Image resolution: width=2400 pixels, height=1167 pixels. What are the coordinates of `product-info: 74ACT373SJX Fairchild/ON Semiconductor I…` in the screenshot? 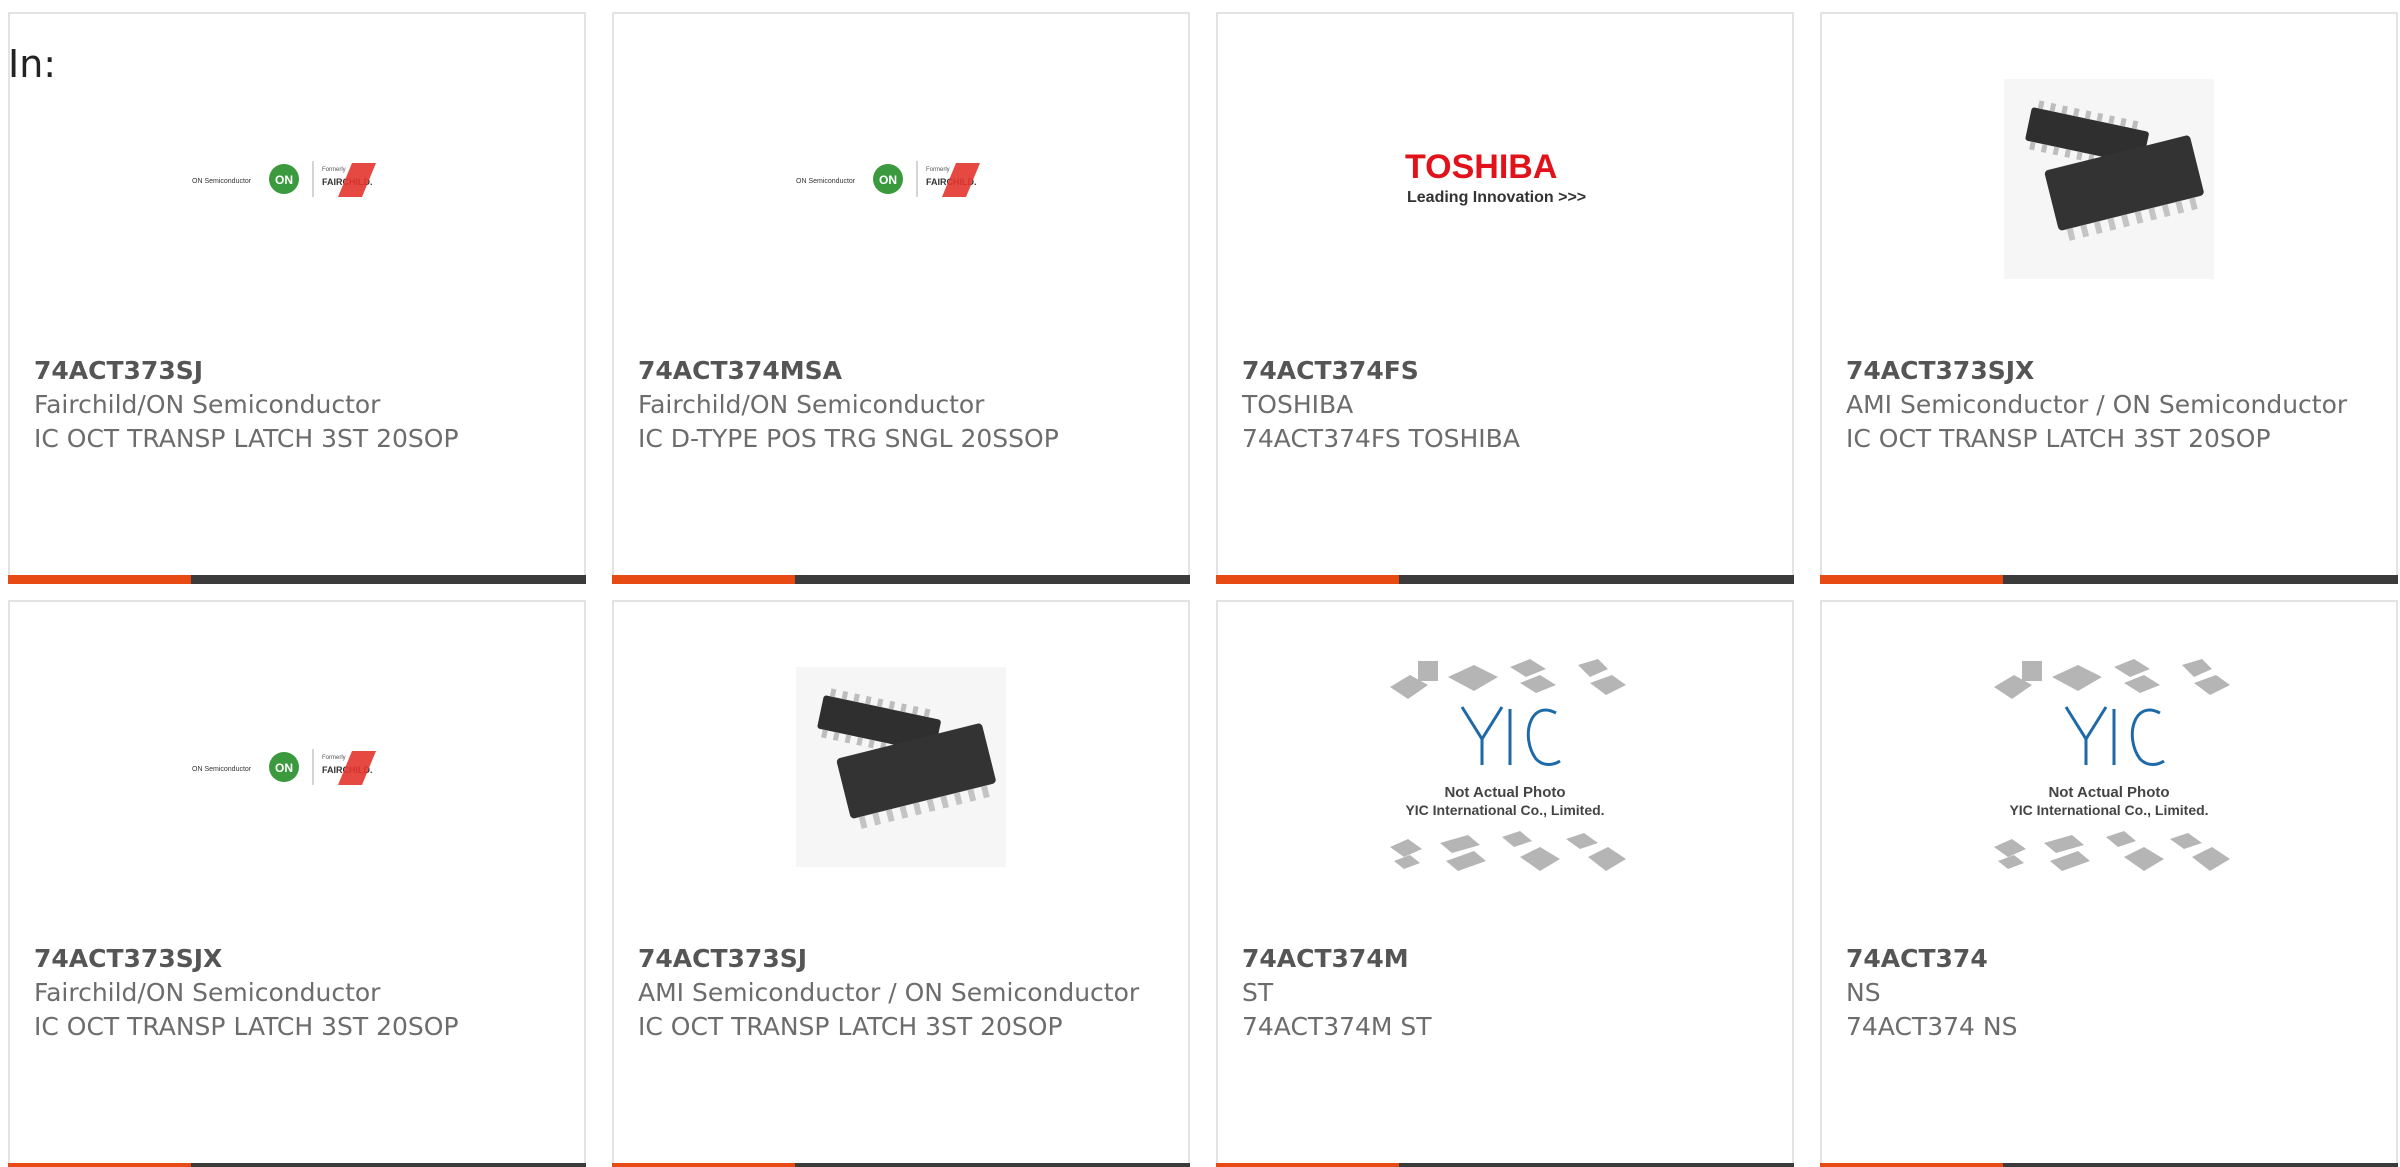 It's located at (297, 993).